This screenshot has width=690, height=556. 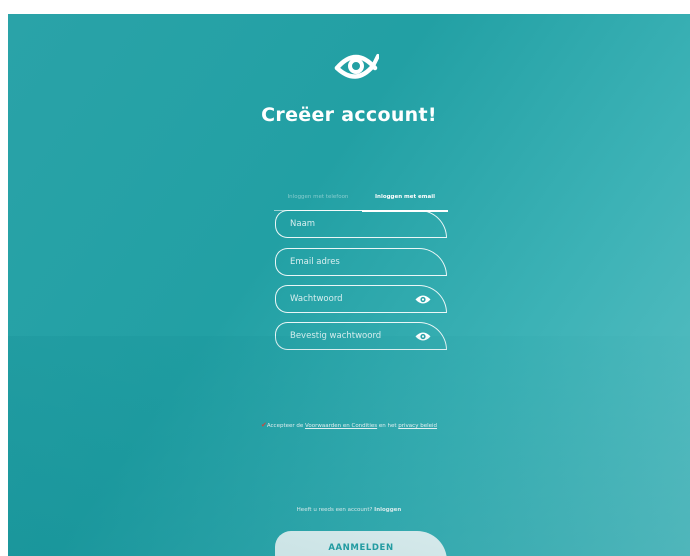 I want to click on confirm-password-field, so click(x=361, y=336).